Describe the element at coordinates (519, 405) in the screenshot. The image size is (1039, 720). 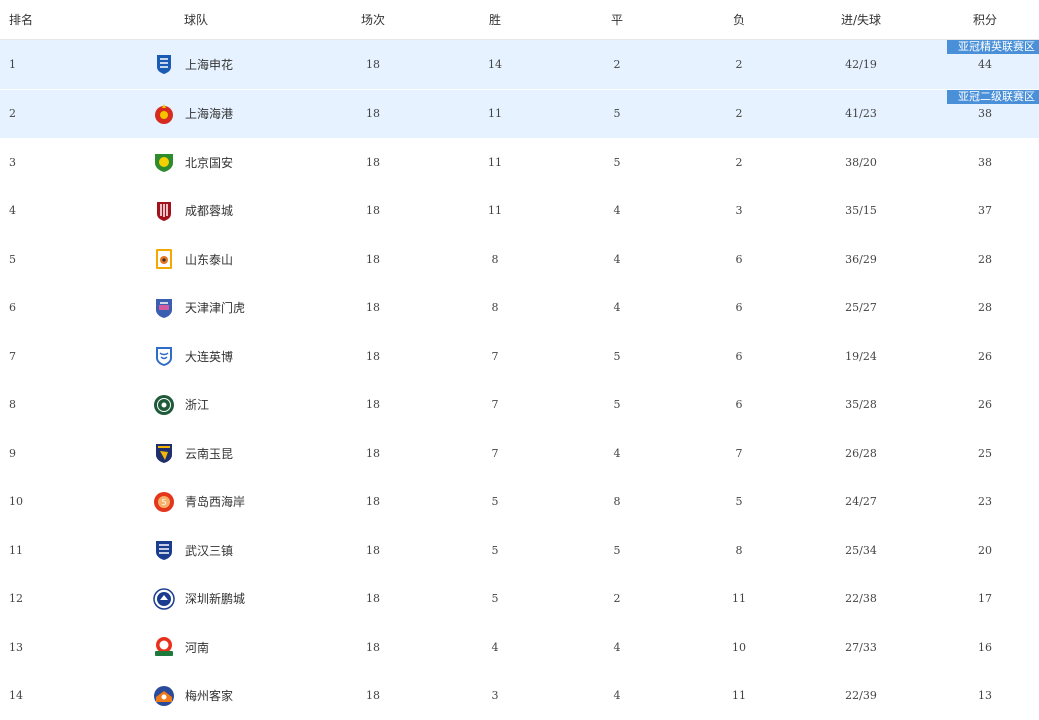
I see `table-row: 8浙江1875635/2826` at that location.